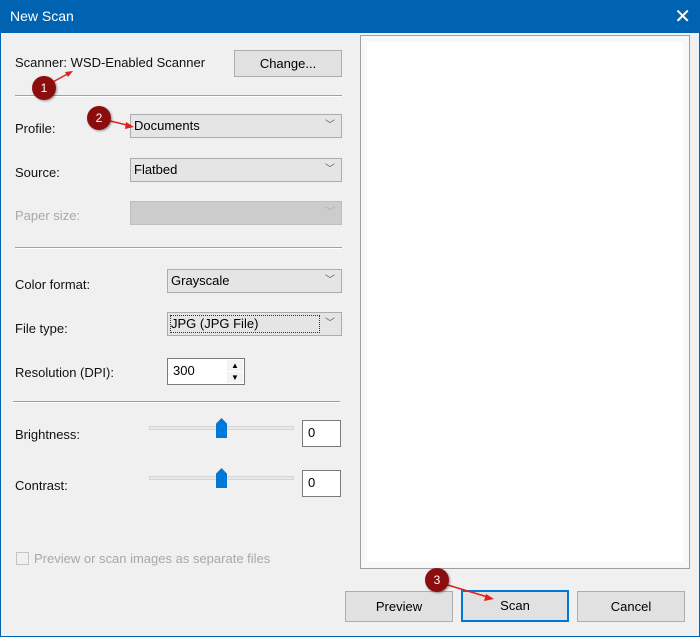  What do you see at coordinates (99, 118) in the screenshot?
I see `annotation-marker-2: 2` at bounding box center [99, 118].